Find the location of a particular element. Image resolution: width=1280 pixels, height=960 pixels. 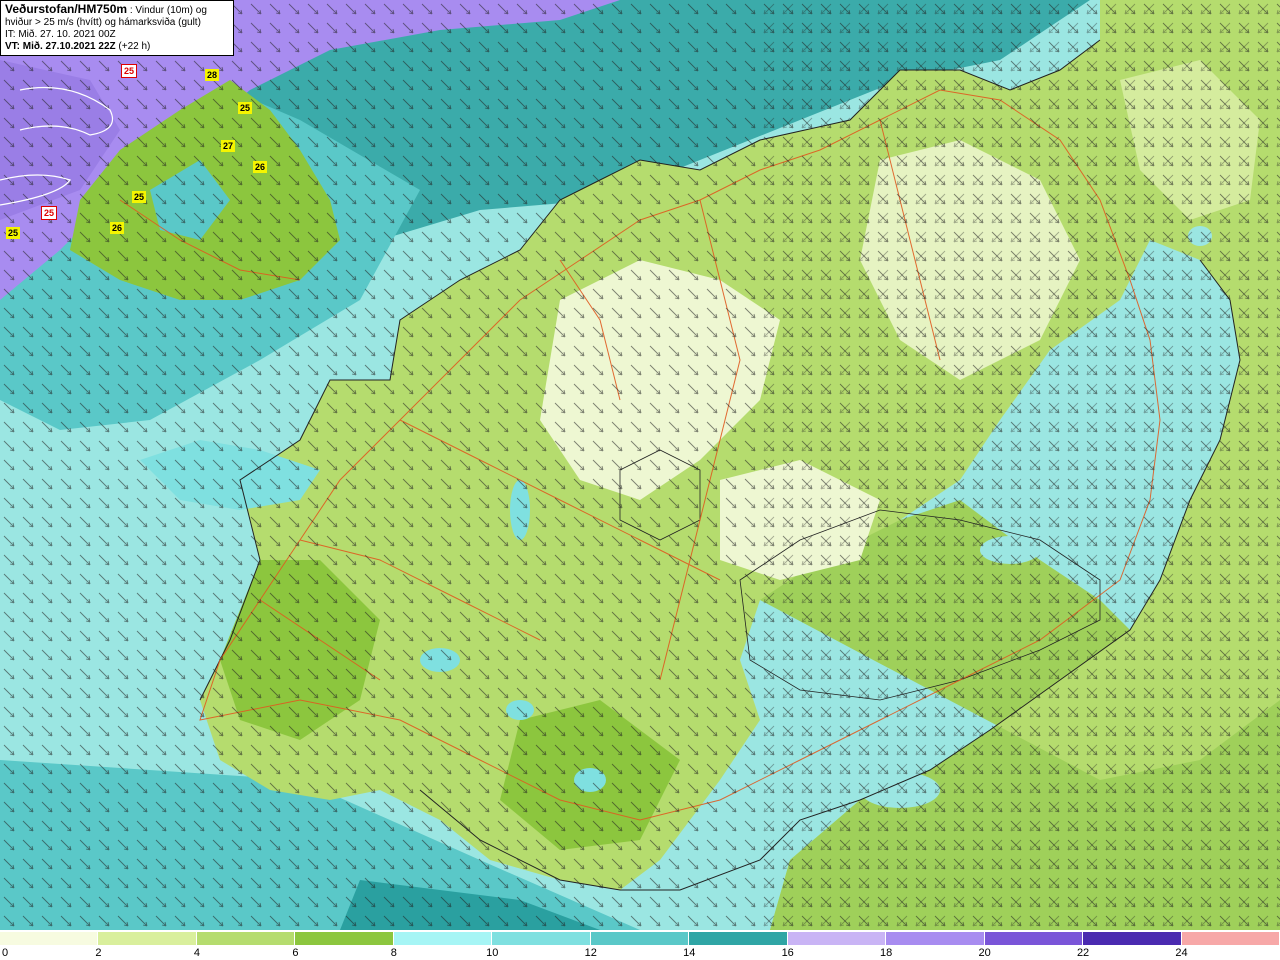

legend-tick-label: 8 is located at coordinates (393, 953).